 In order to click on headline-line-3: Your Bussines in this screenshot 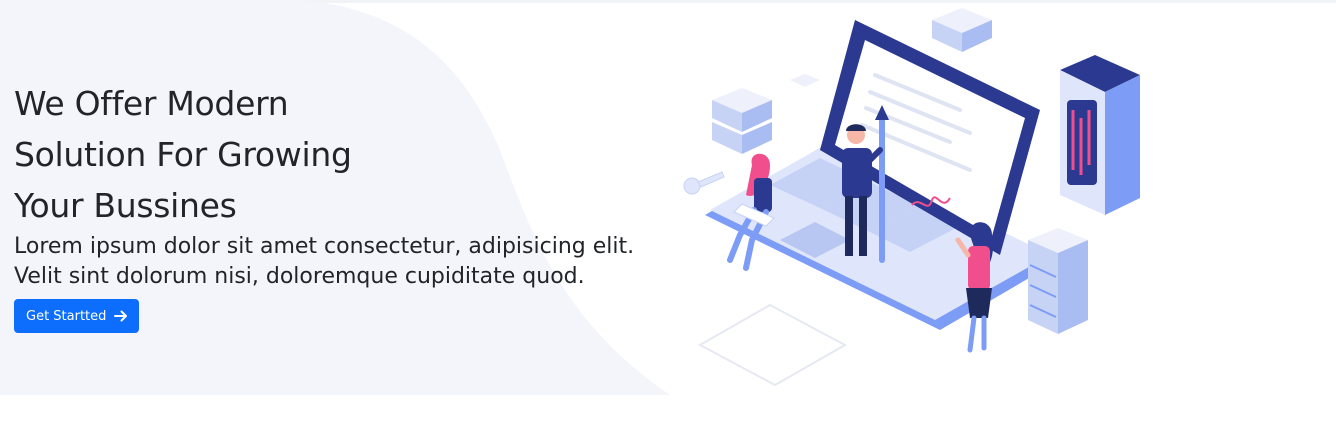, I will do `click(125, 205)`.